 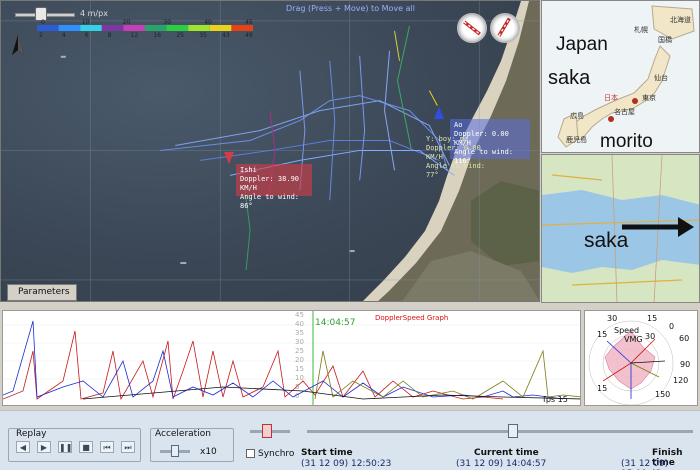 What do you see at coordinates (43, 22) in the screenshot?
I see `colorbar-top-tick: 0` at bounding box center [43, 22].